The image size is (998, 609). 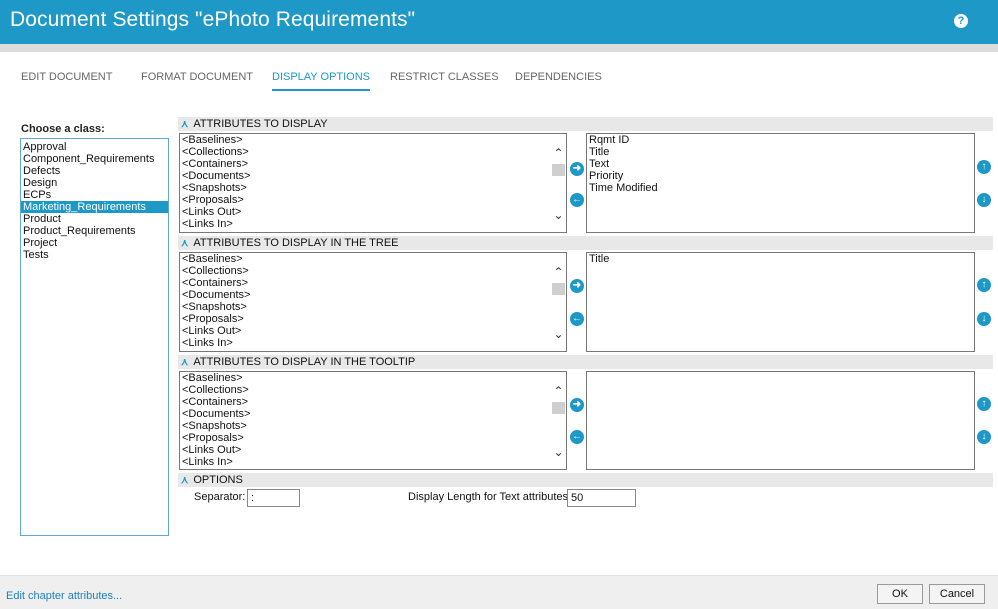 I want to click on class-item-ecps: ECPs, so click(x=94, y=195).